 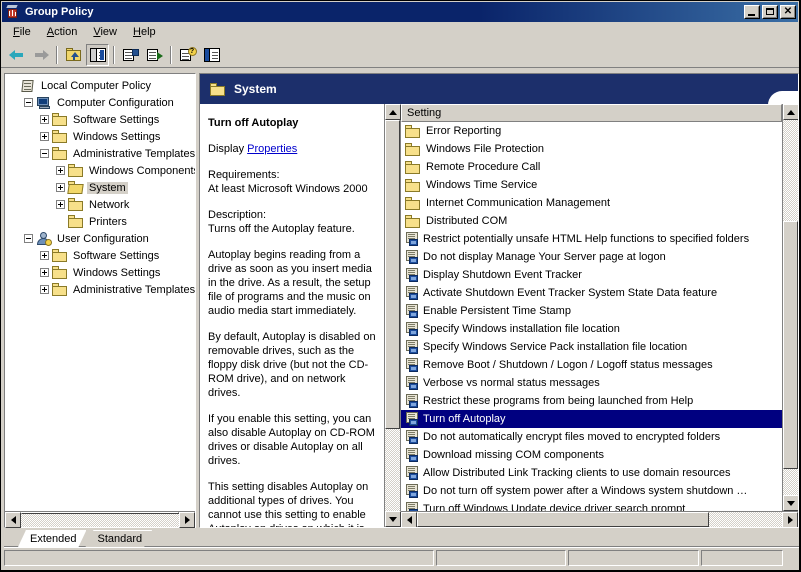 I want to click on help-button: ?, so click(x=187, y=55).